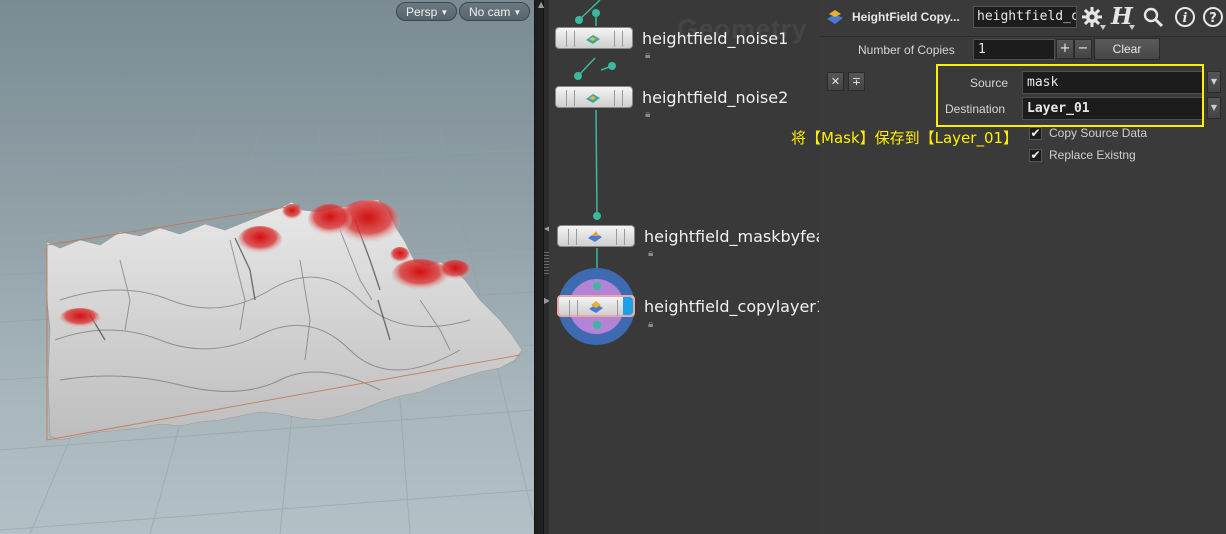  Describe the element at coordinates (495, 11) in the screenshot. I see `camera-select-menu: No cam ▼` at that location.